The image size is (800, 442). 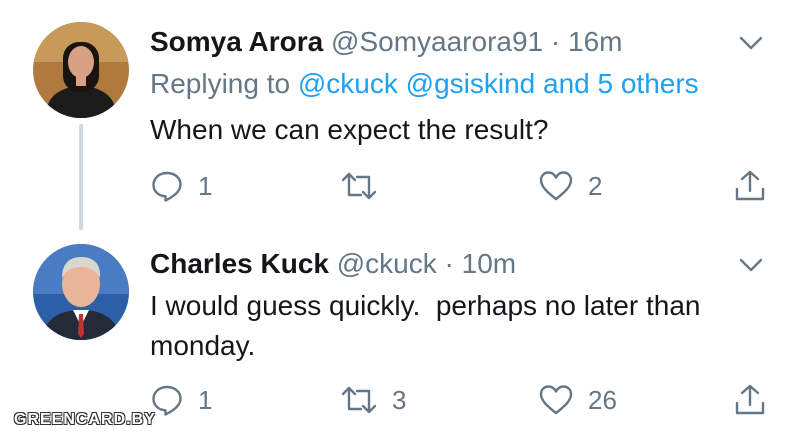 I want to click on like-button: 2, so click(x=570, y=186).